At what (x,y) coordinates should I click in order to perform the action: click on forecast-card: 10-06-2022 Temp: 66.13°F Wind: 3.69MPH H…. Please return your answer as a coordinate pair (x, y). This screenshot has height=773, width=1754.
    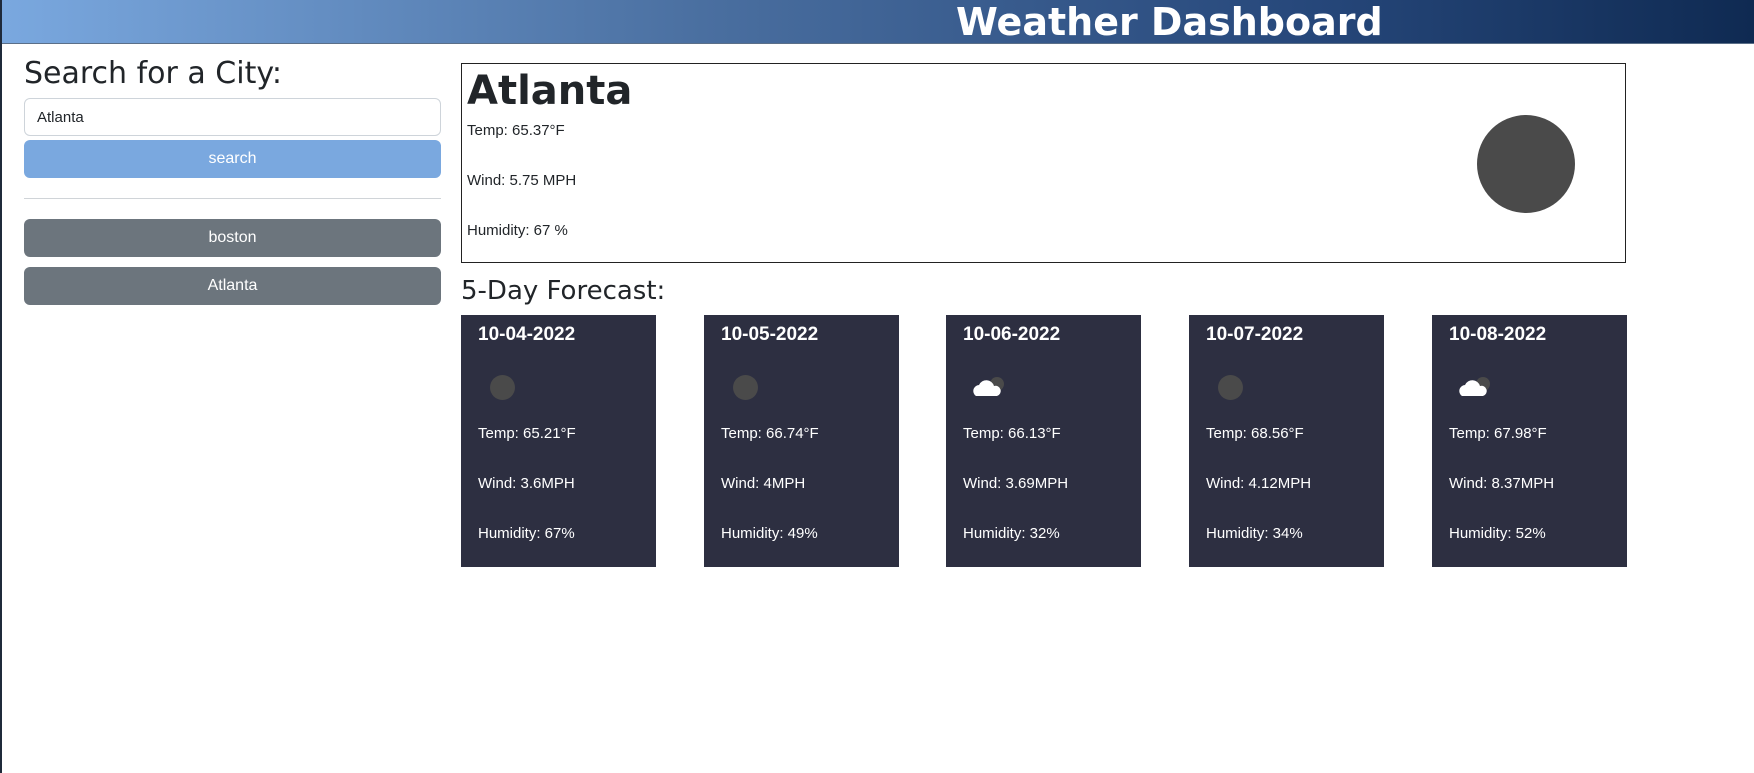
    Looking at the image, I should click on (1043, 441).